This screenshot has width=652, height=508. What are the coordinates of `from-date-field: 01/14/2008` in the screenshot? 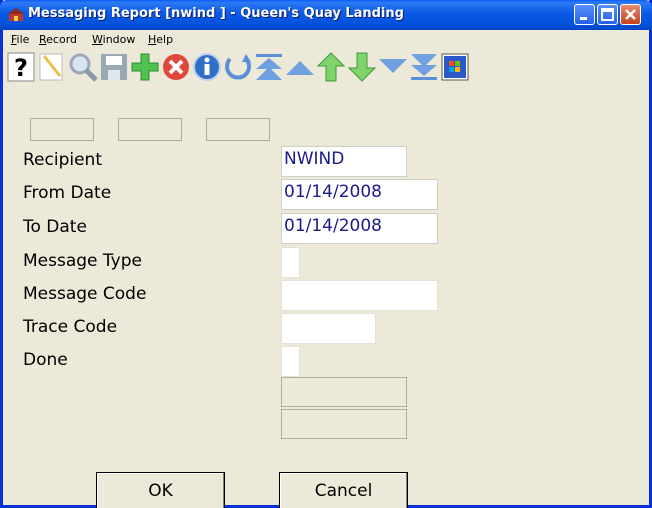 It's located at (359, 194).